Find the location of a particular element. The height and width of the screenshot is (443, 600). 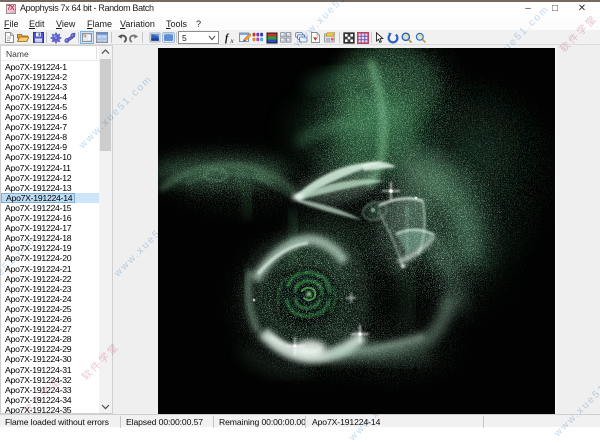

svg-text: f is located at coordinates (227, 38).